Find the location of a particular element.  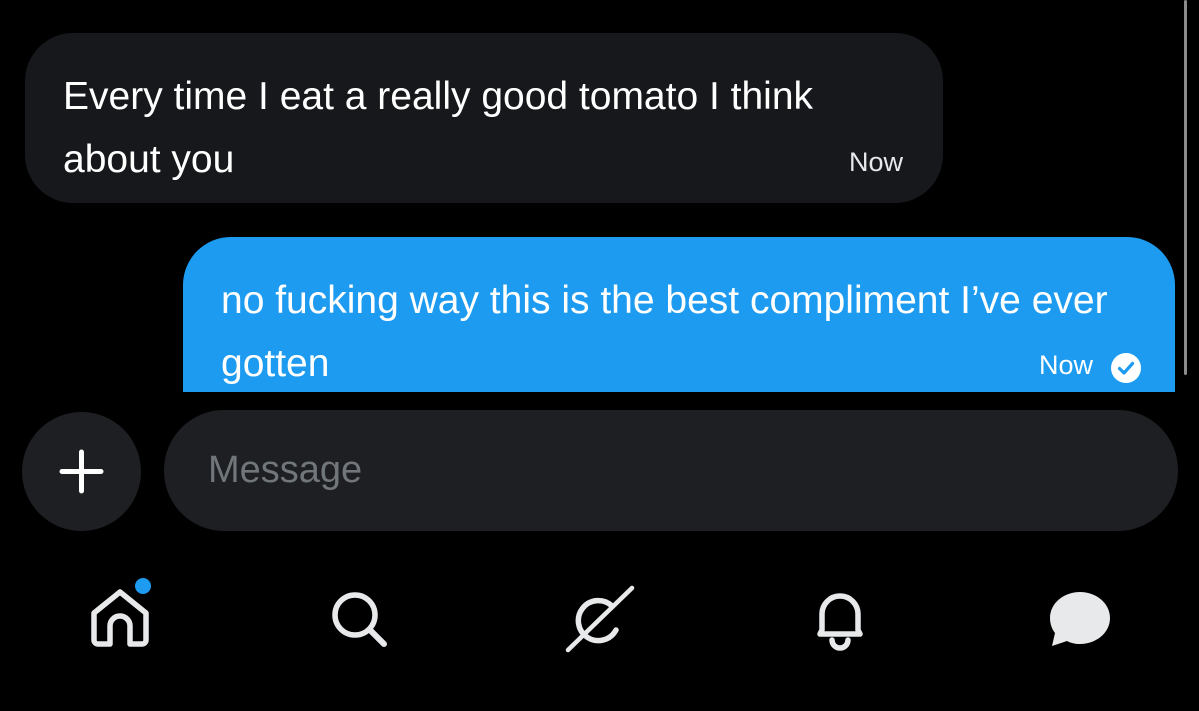

check-circle-icon is located at coordinates (1126, 368).